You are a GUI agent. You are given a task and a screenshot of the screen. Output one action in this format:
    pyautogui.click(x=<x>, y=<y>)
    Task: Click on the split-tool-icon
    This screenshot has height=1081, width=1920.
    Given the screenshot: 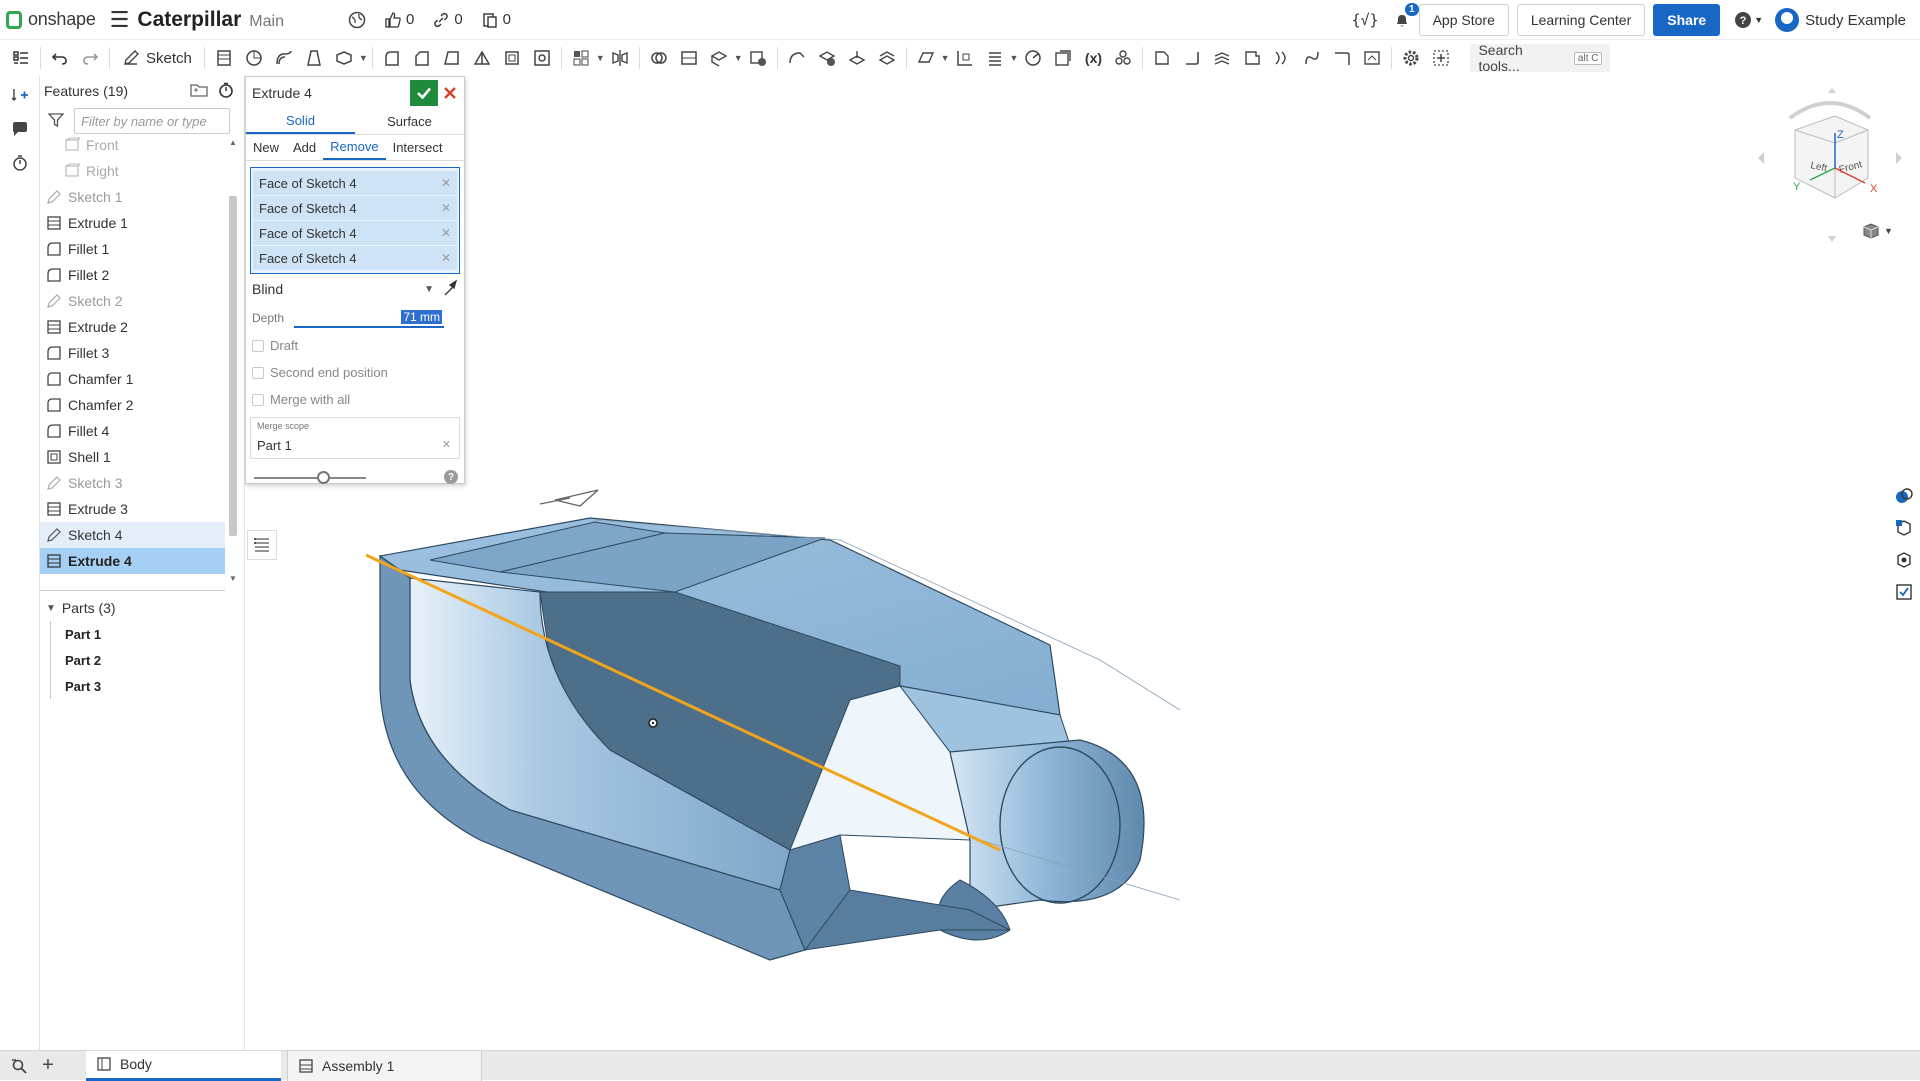 What is the action you would take?
    pyautogui.click(x=689, y=58)
    